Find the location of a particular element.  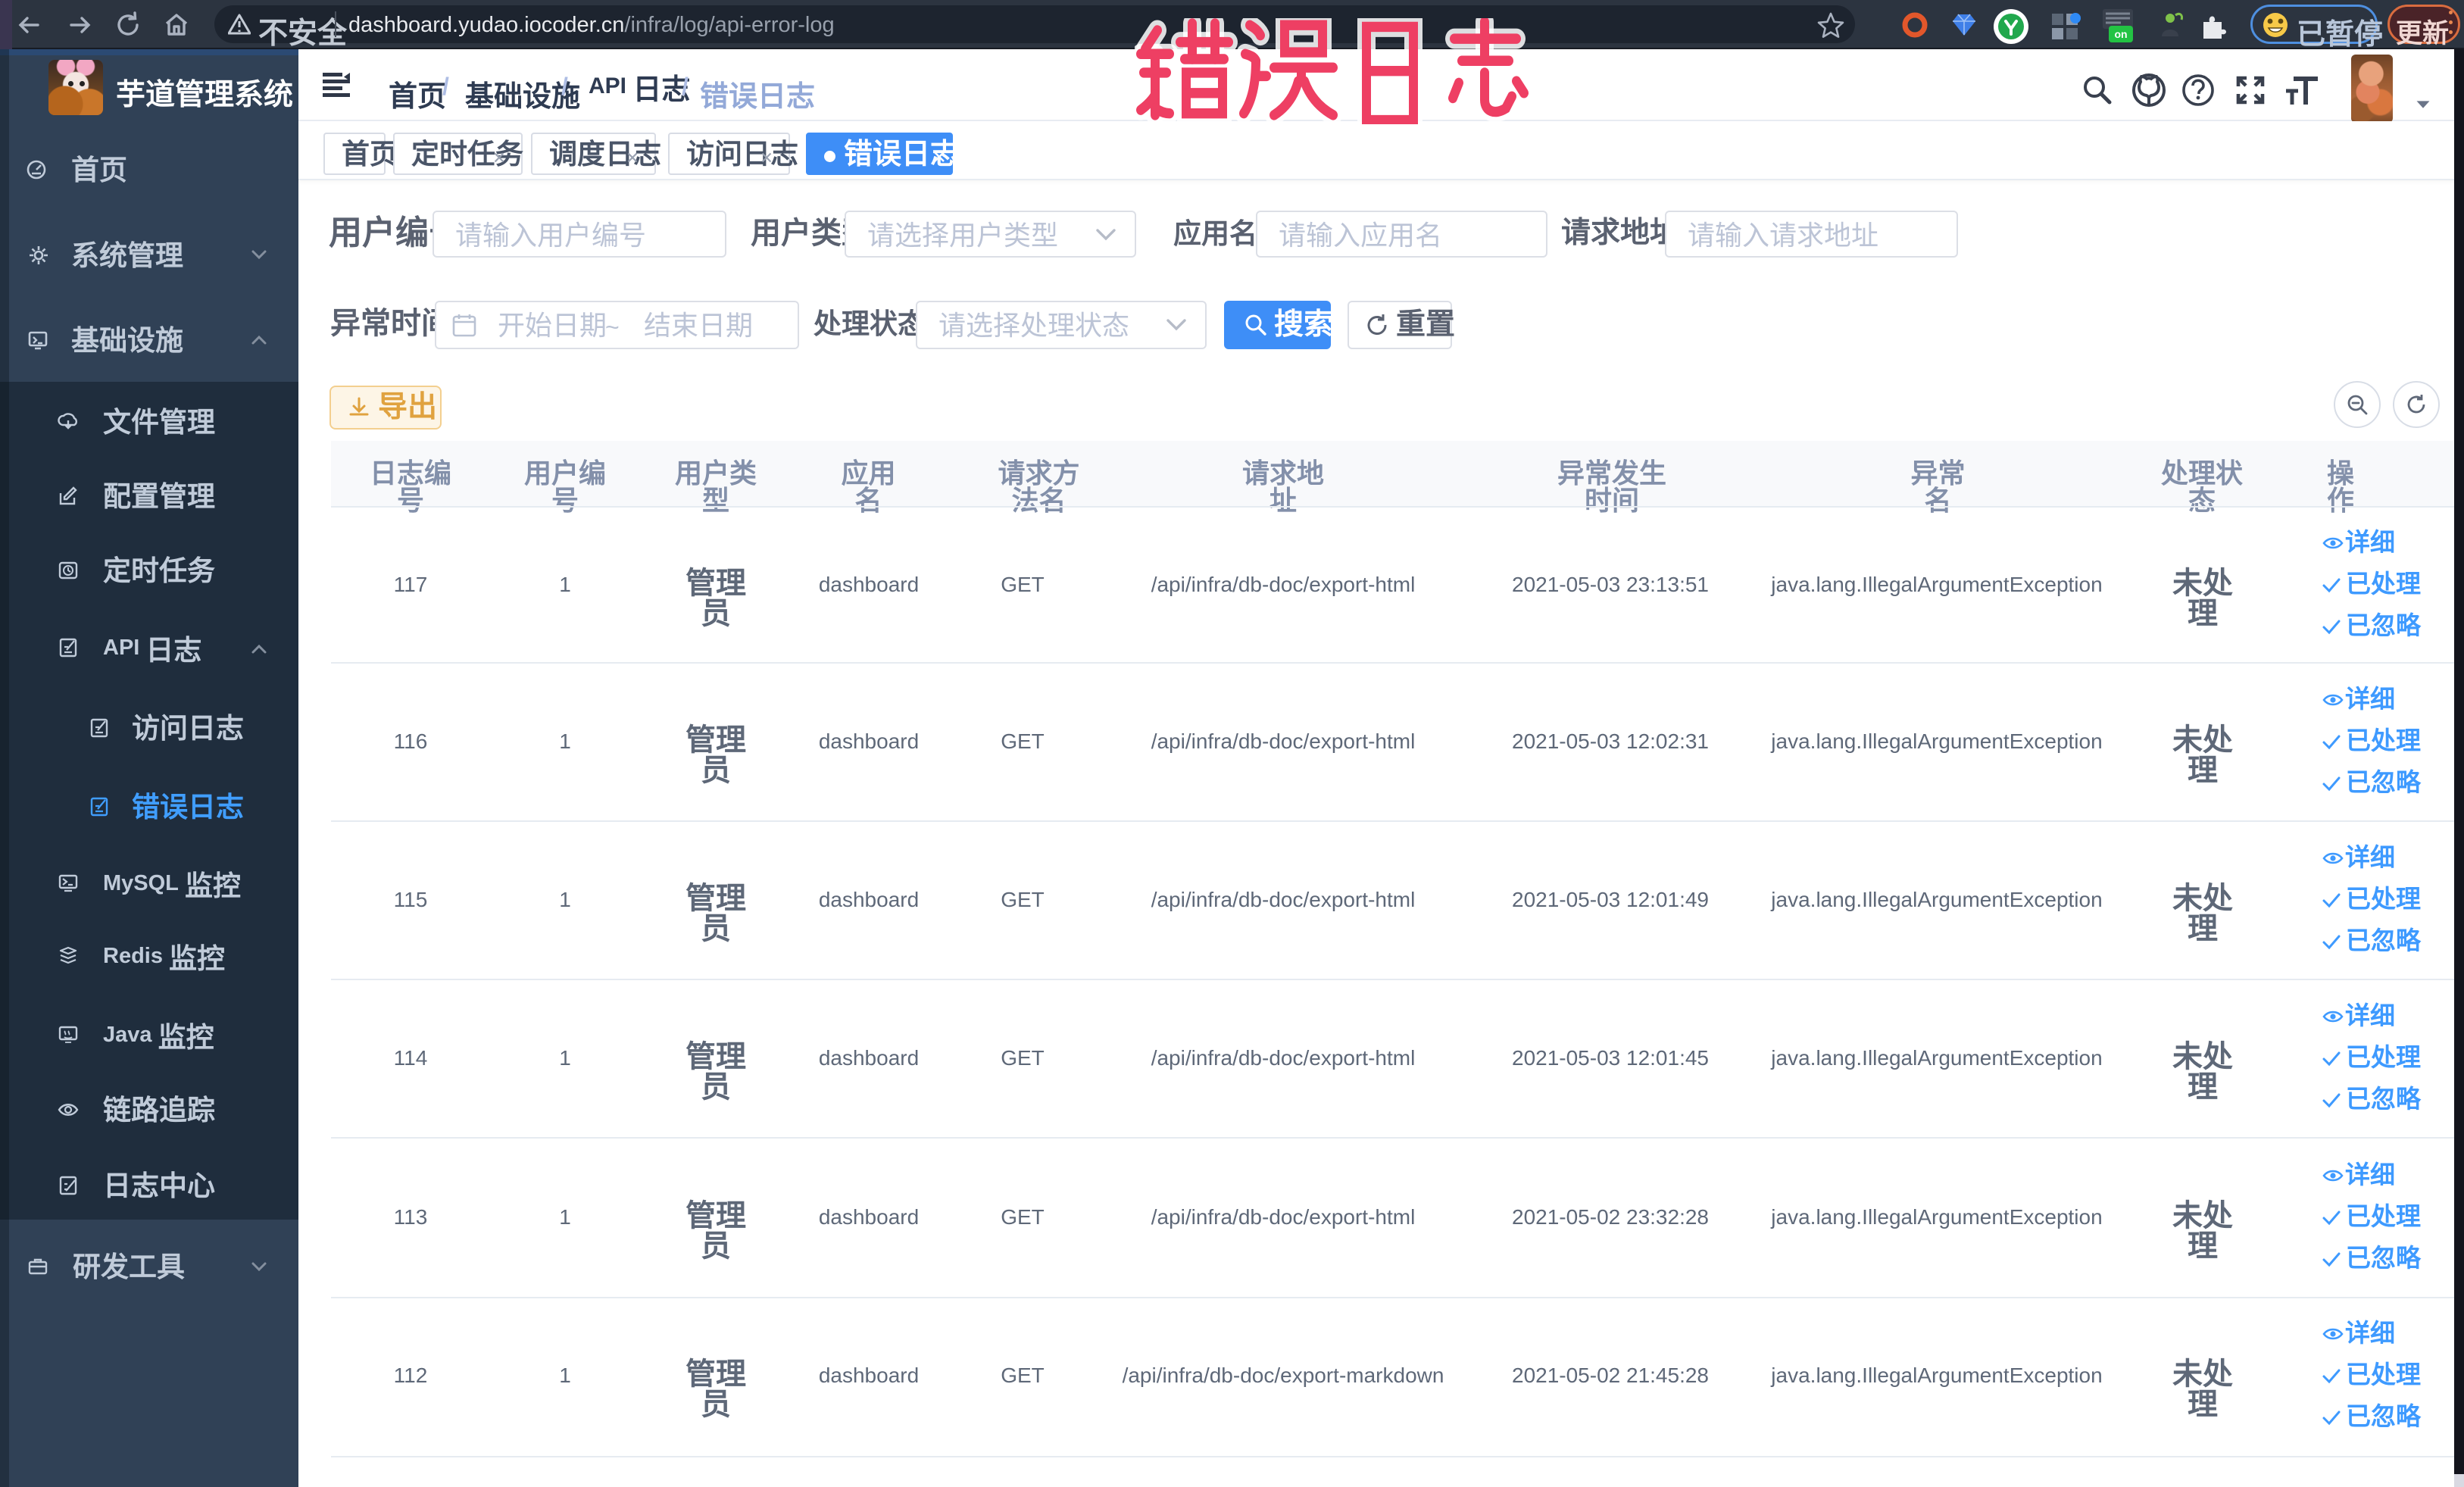

svg-text: on is located at coordinates (2120, 34).